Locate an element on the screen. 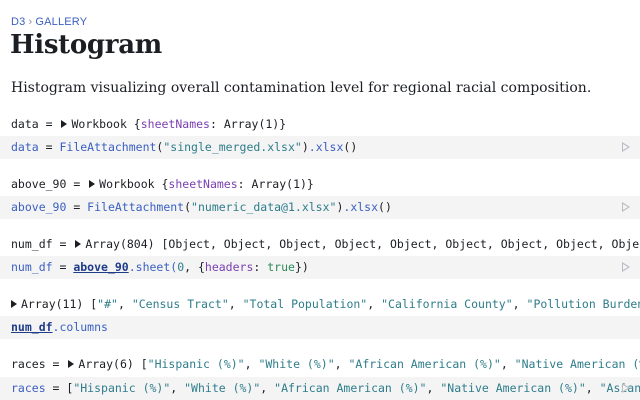 This screenshot has height=400, width=640. cell-output-data: data = Workbook {sheetNames: Array(1)} is located at coordinates (320, 126).